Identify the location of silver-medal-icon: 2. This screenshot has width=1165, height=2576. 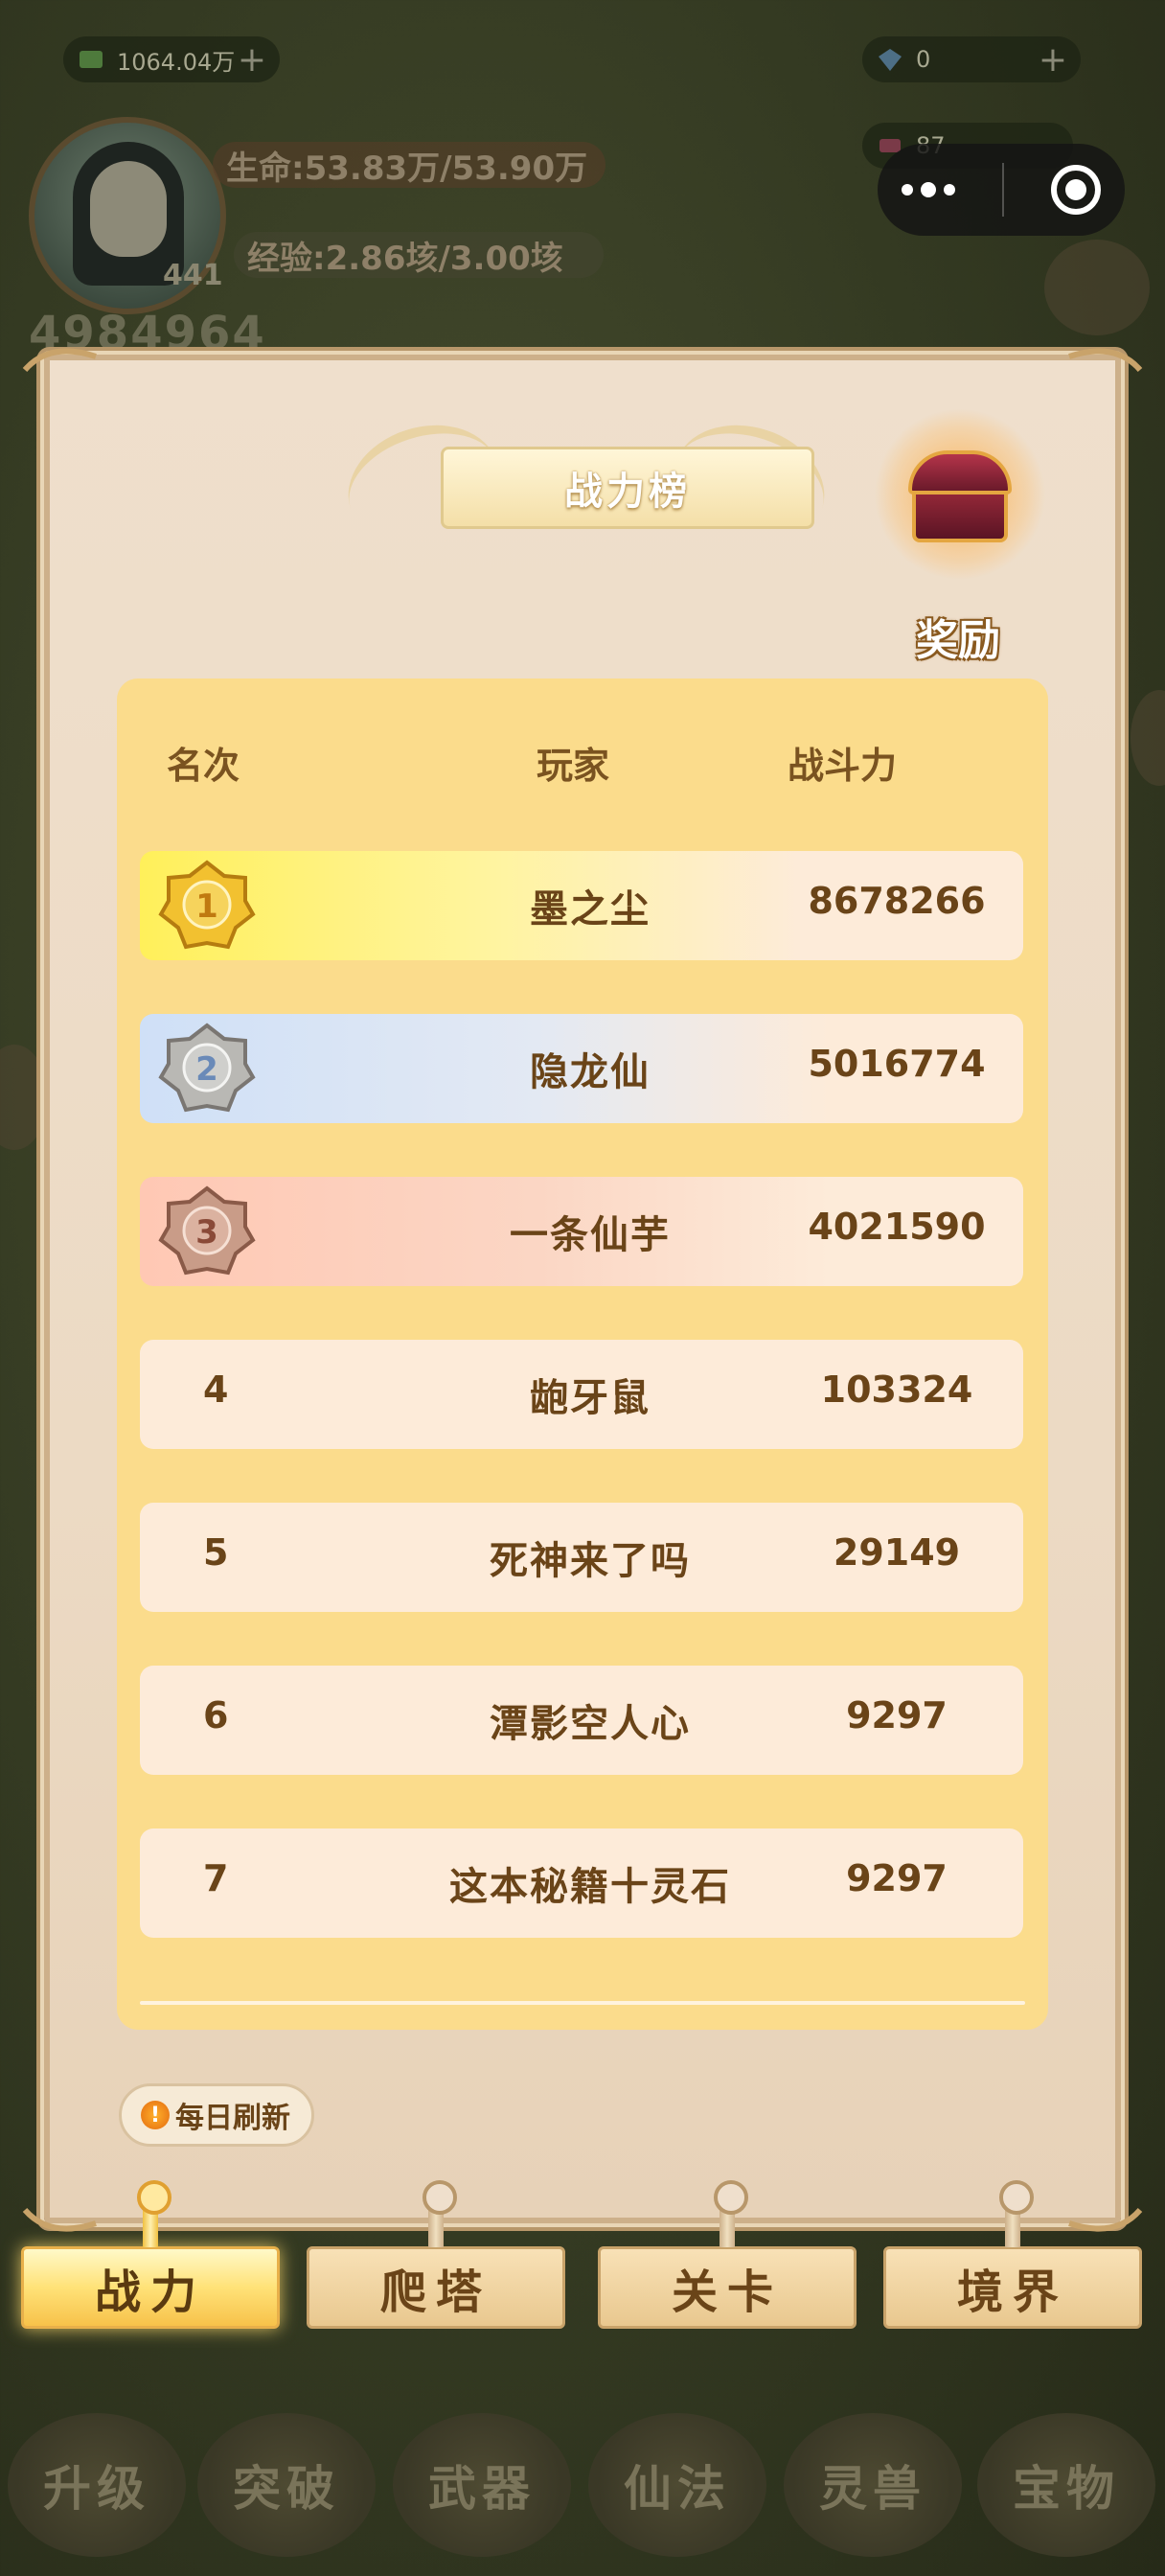
(207, 1069).